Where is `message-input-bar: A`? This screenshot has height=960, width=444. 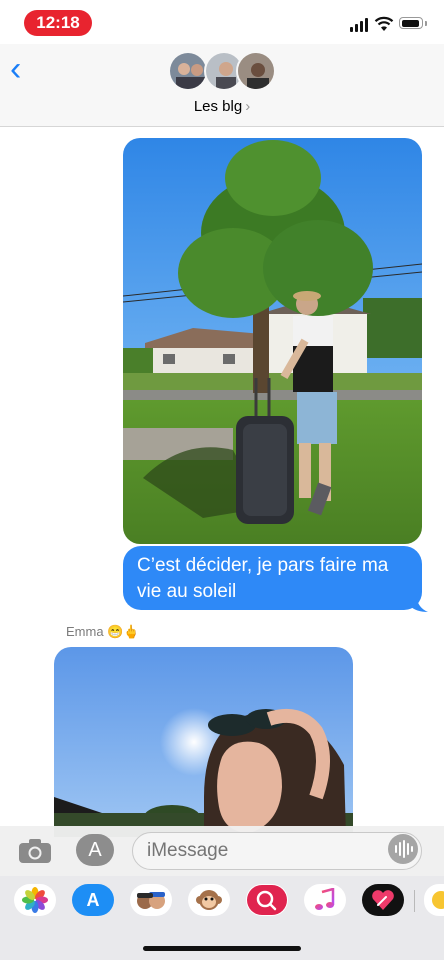 message-input-bar: A is located at coordinates (222, 851).